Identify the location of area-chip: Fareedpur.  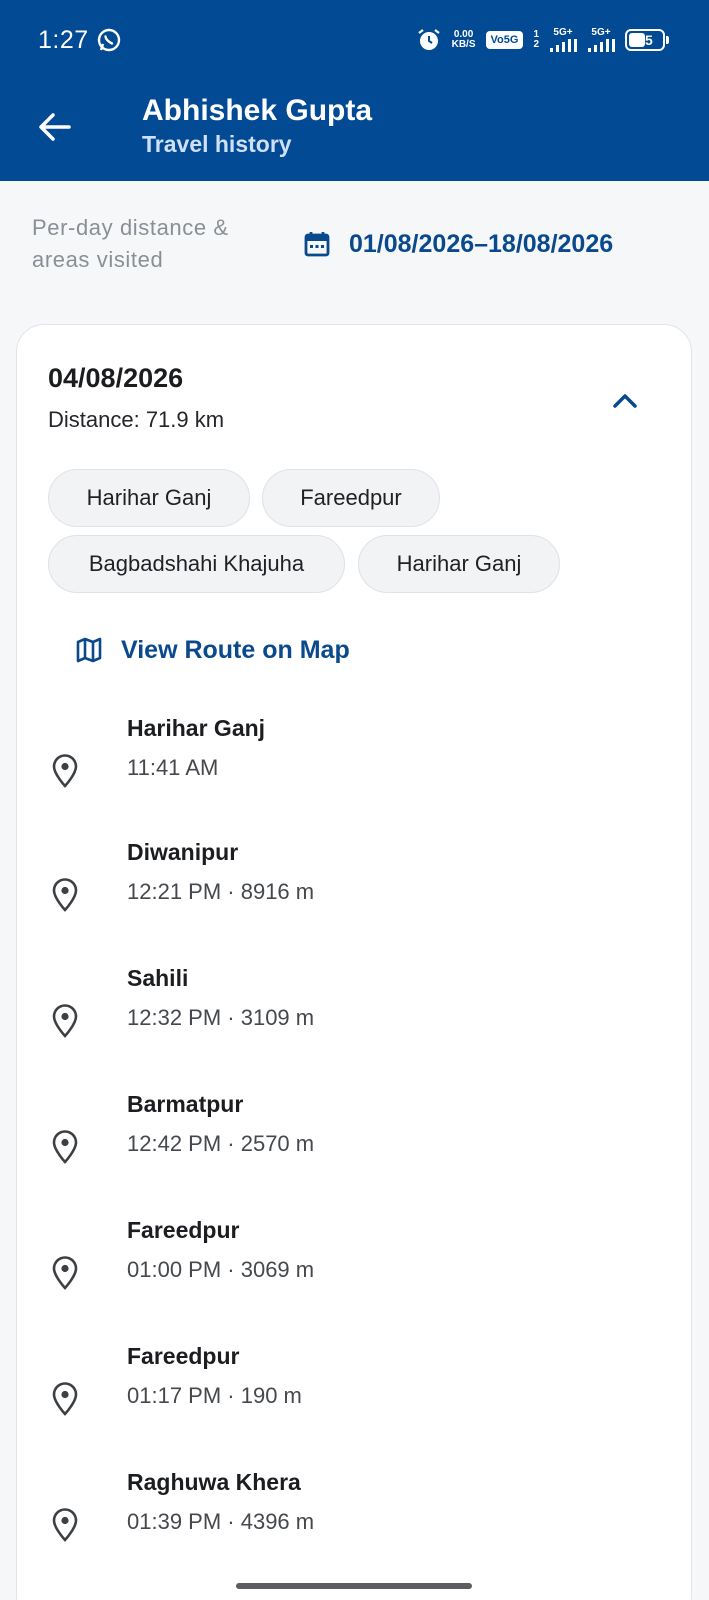
(351, 498).